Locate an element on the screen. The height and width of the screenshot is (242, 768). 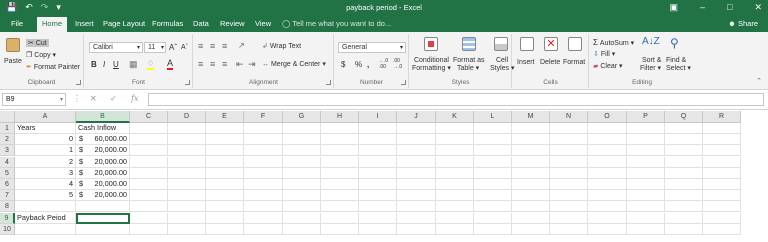
paste-icon is located at coordinates (13, 45).